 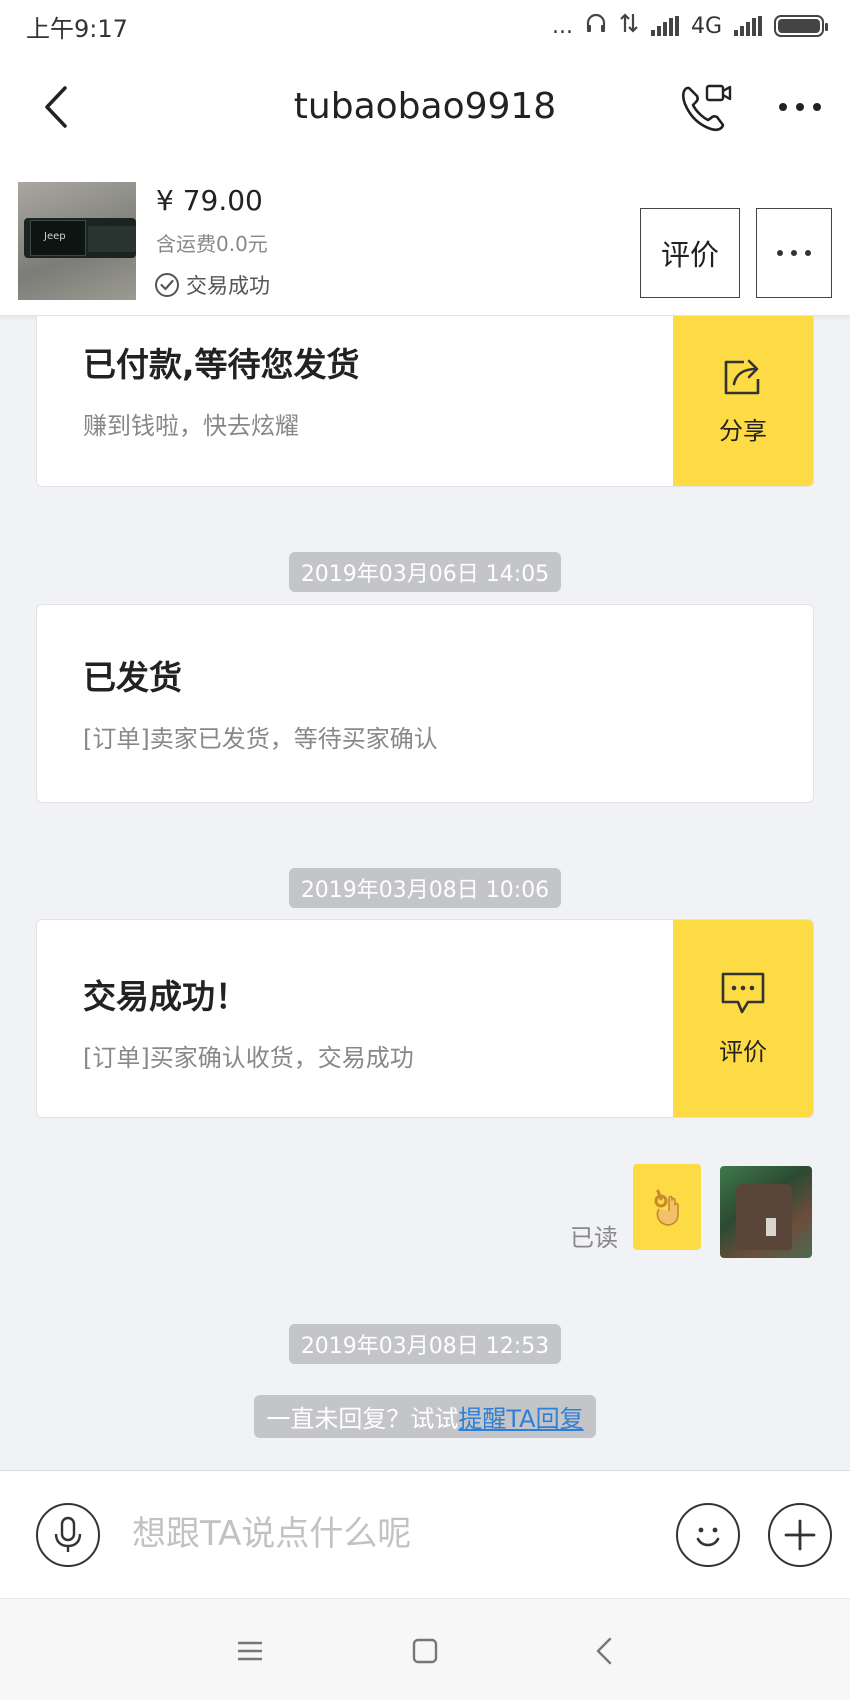 What do you see at coordinates (743, 430) in the screenshot?
I see `share-label: 分享` at bounding box center [743, 430].